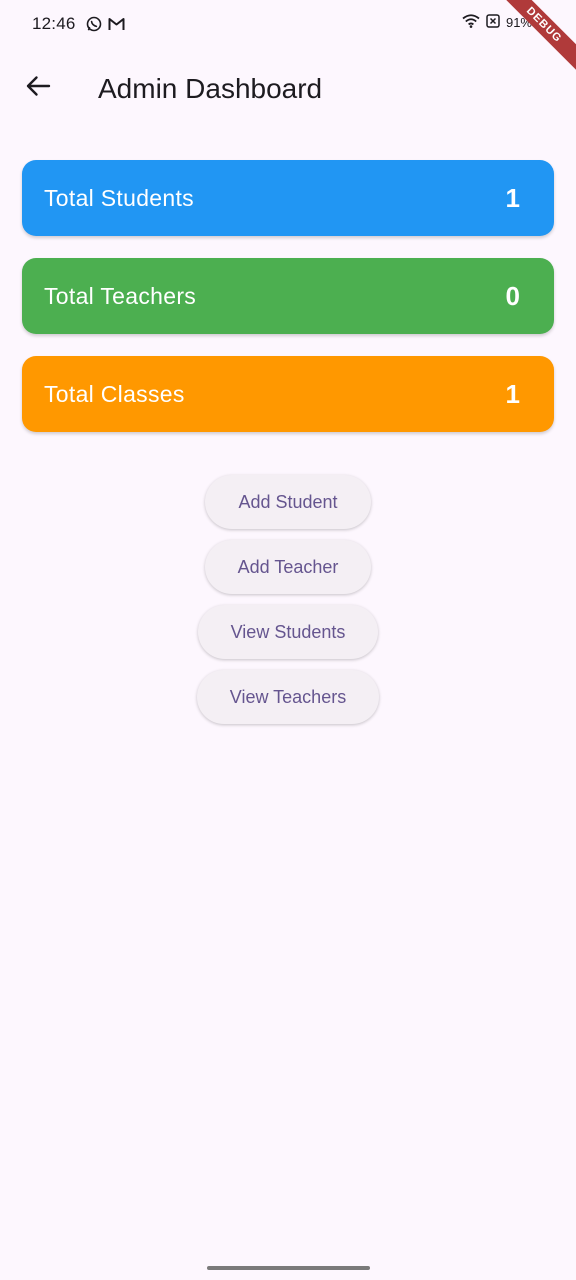  I want to click on total-students-value: 1, so click(512, 197).